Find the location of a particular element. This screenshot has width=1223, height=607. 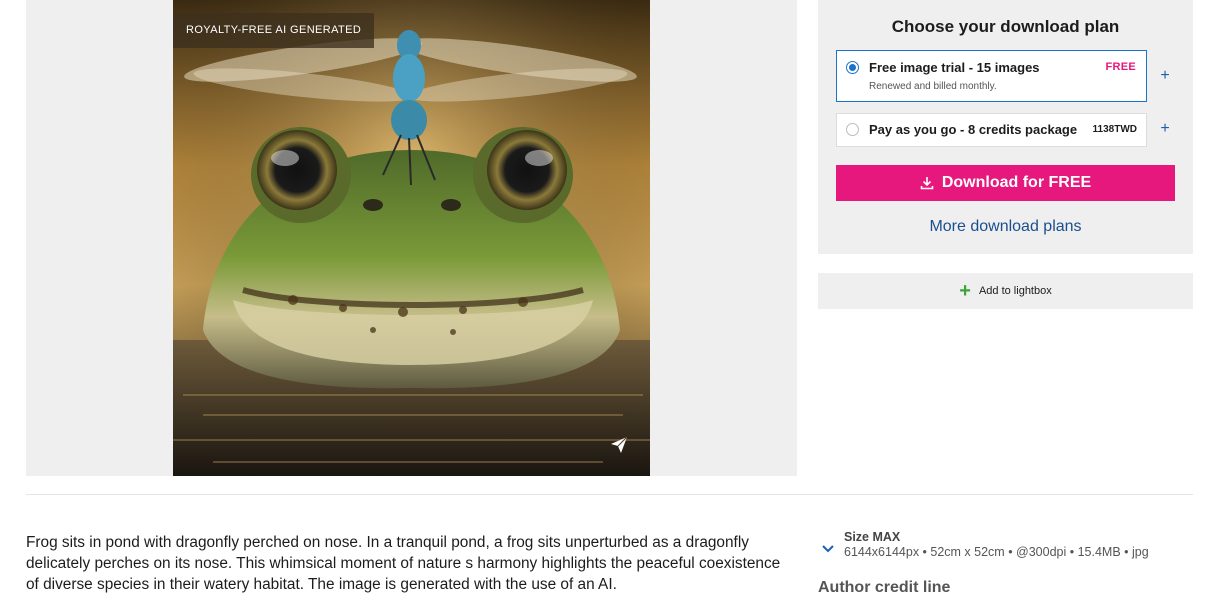

download-button-label: Download for FREE is located at coordinates (1016, 182).